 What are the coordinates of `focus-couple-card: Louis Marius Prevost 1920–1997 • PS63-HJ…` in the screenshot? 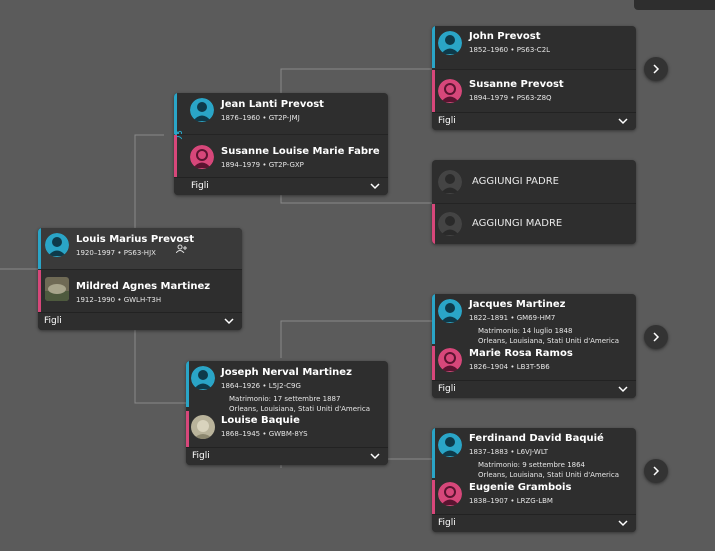 It's located at (140, 279).